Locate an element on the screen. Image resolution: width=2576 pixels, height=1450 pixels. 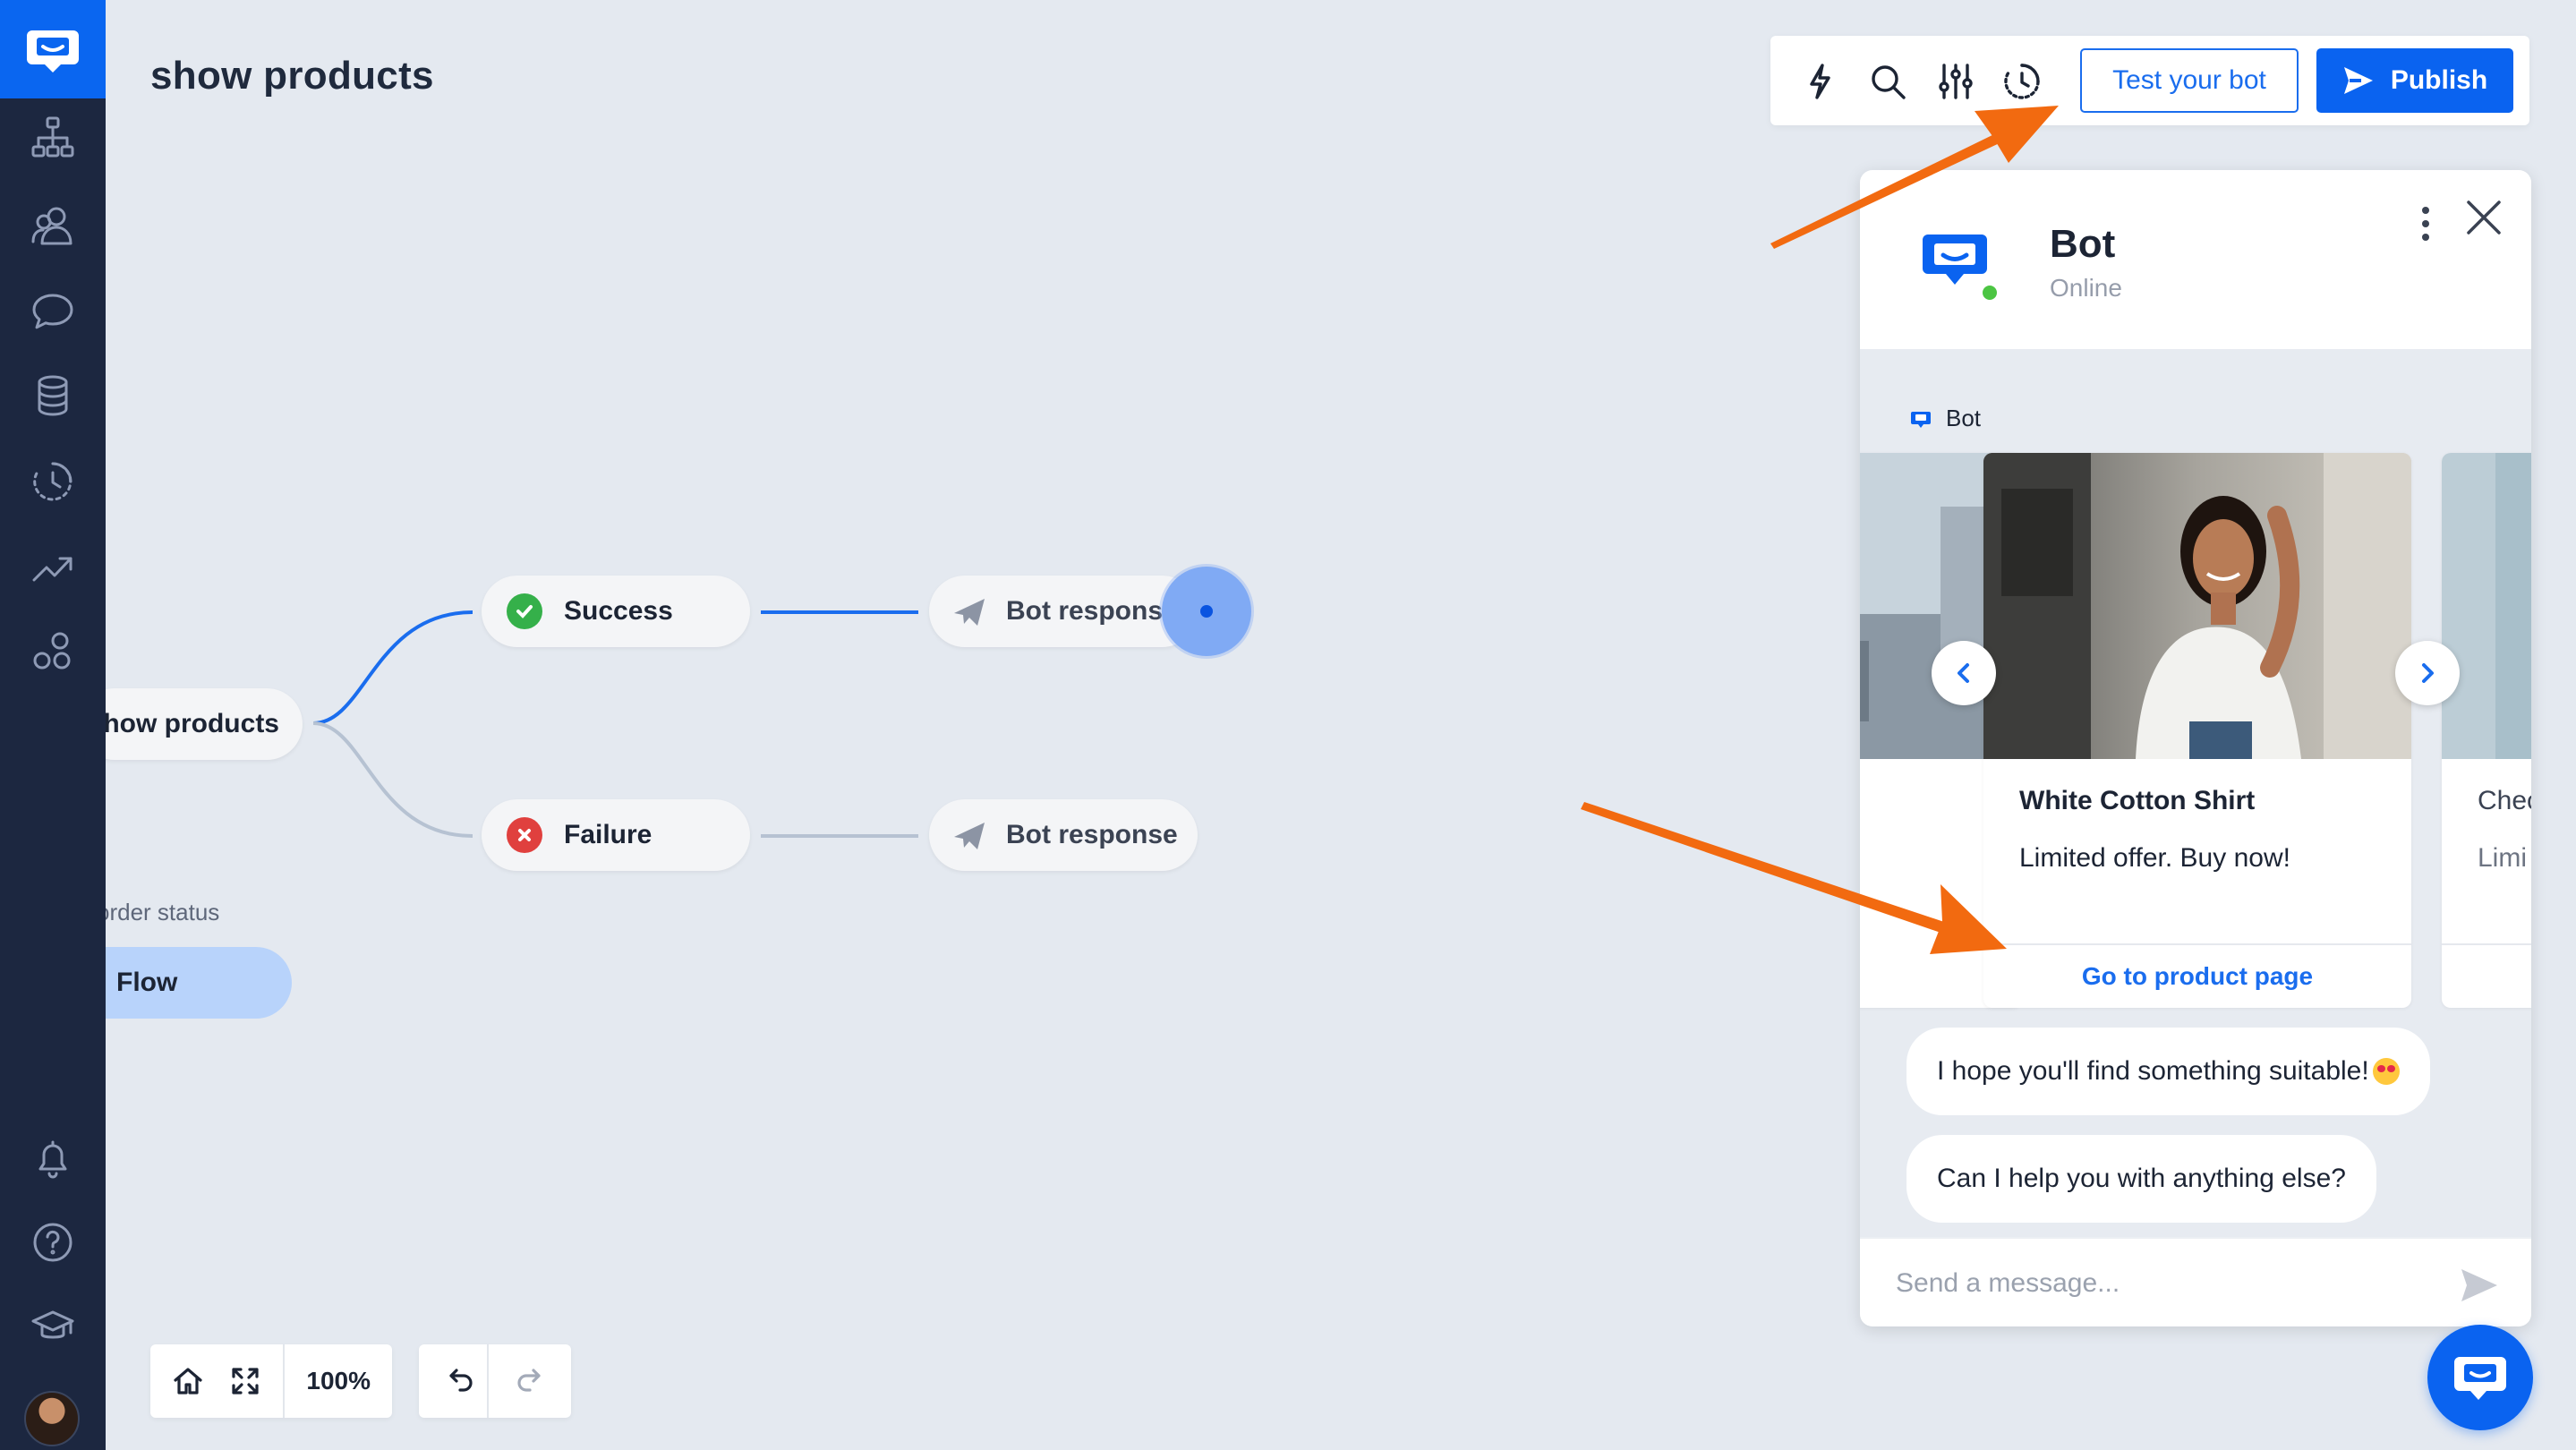
undo-button is located at coordinates (458, 1381).